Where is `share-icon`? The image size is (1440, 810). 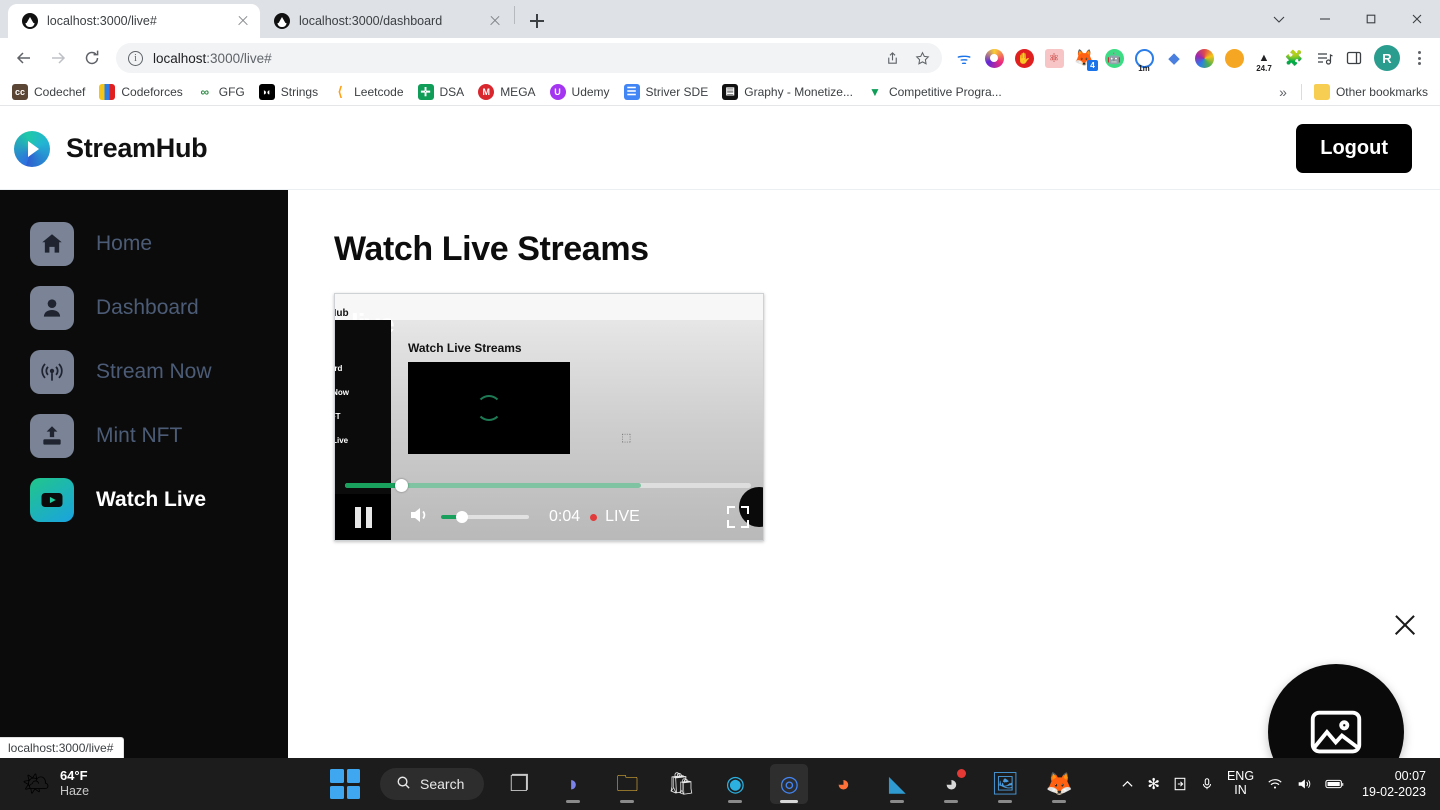
share-icon is located at coordinates (892, 58).